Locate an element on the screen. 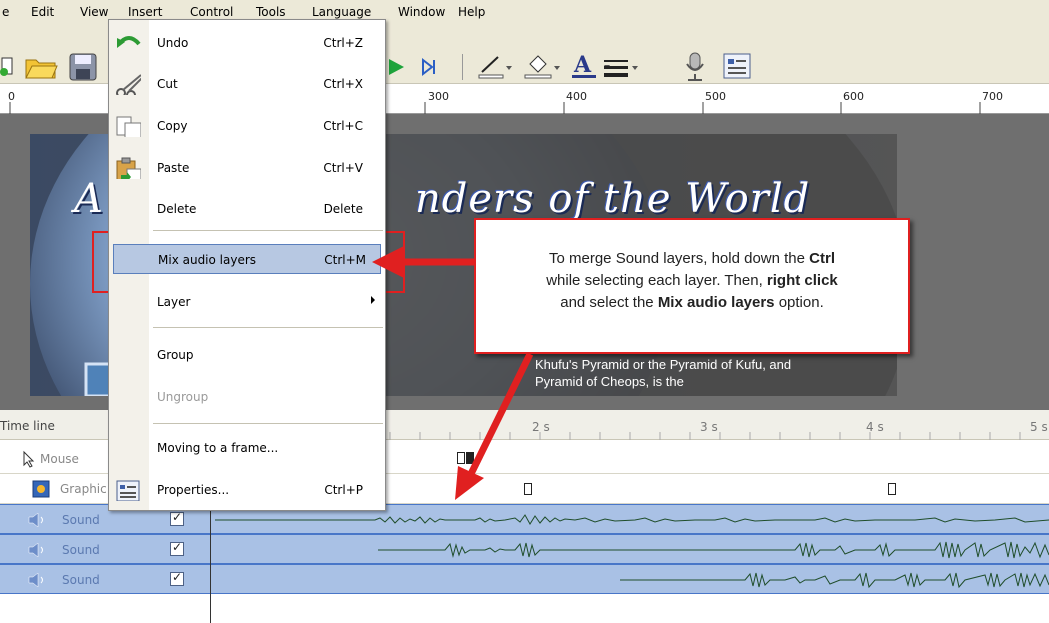 This screenshot has width=1049, height=623. menu-item-properties: Properties... Ctrl+P is located at coordinates (247, 490).